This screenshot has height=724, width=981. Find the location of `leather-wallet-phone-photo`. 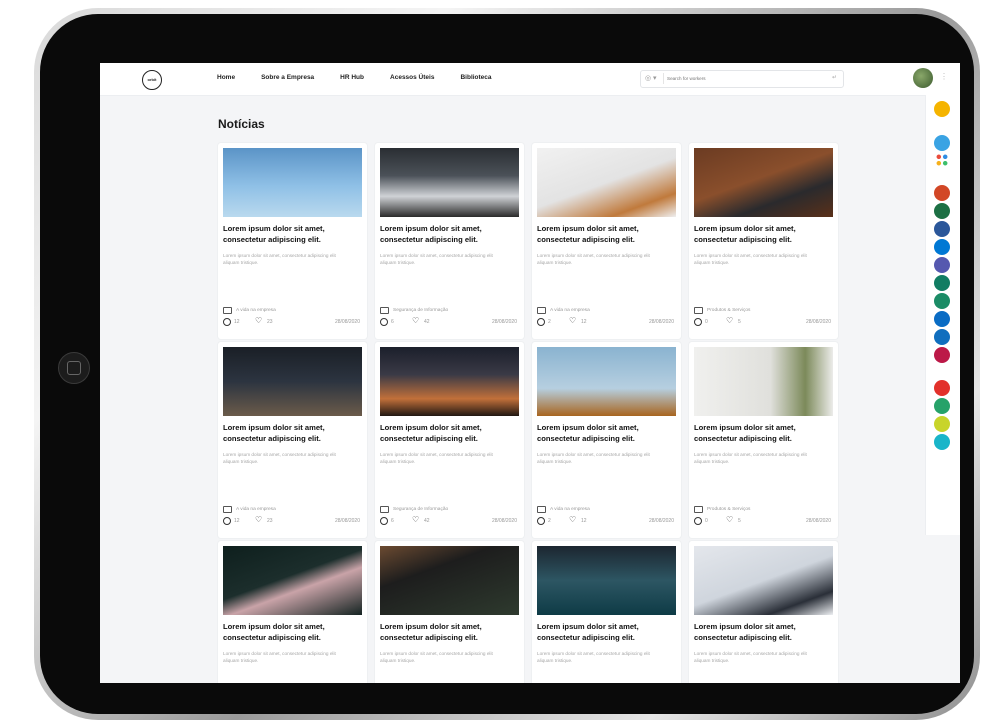

leather-wallet-phone-photo is located at coordinates (606, 182).